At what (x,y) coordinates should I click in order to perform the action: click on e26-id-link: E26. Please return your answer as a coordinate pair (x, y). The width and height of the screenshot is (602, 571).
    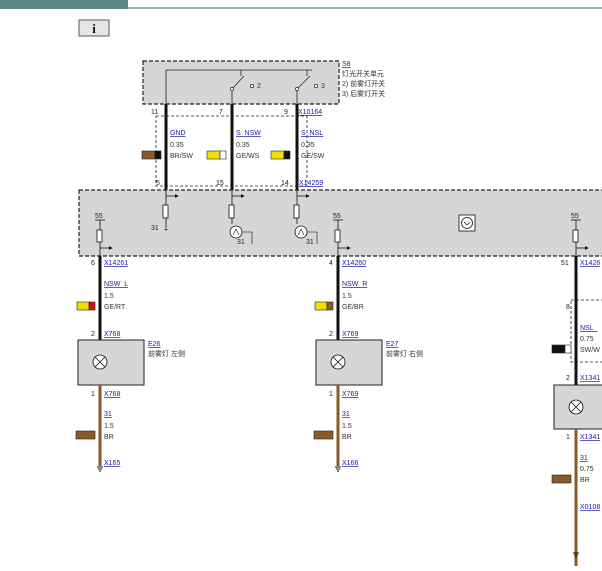
    Looking at the image, I should click on (154, 344).